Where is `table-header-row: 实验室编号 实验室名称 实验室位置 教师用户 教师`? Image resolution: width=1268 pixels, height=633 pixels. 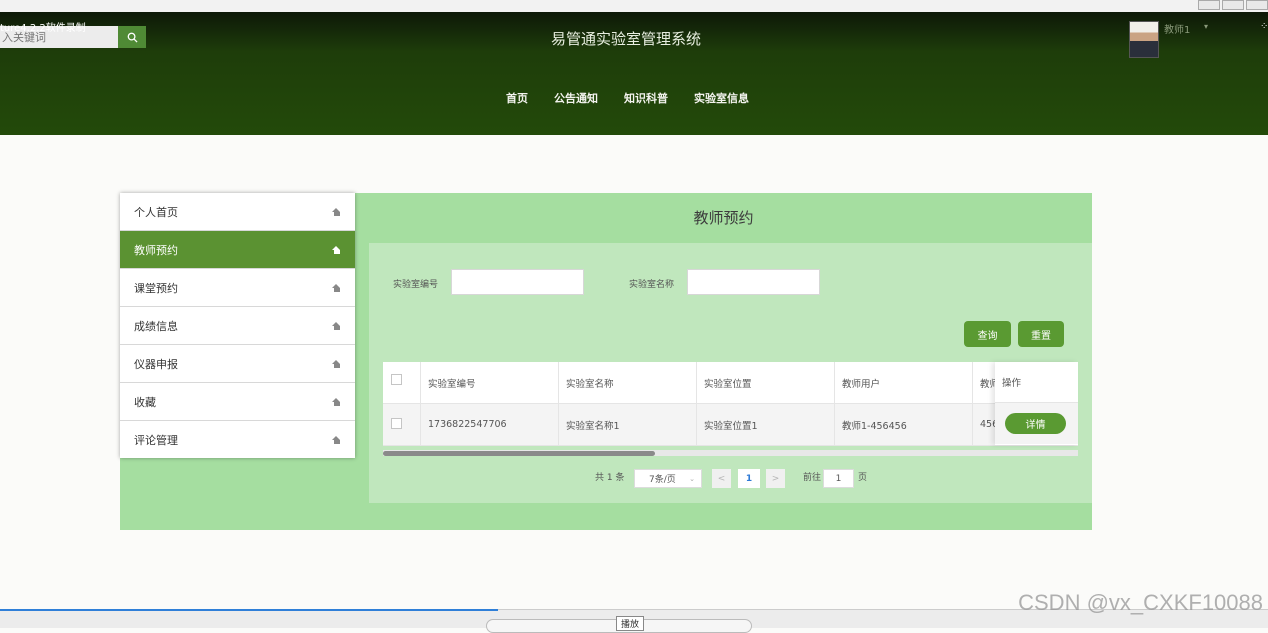 table-header-row: 实验室编号 实验室名称 实验室位置 教师用户 教师 is located at coordinates (730, 383).